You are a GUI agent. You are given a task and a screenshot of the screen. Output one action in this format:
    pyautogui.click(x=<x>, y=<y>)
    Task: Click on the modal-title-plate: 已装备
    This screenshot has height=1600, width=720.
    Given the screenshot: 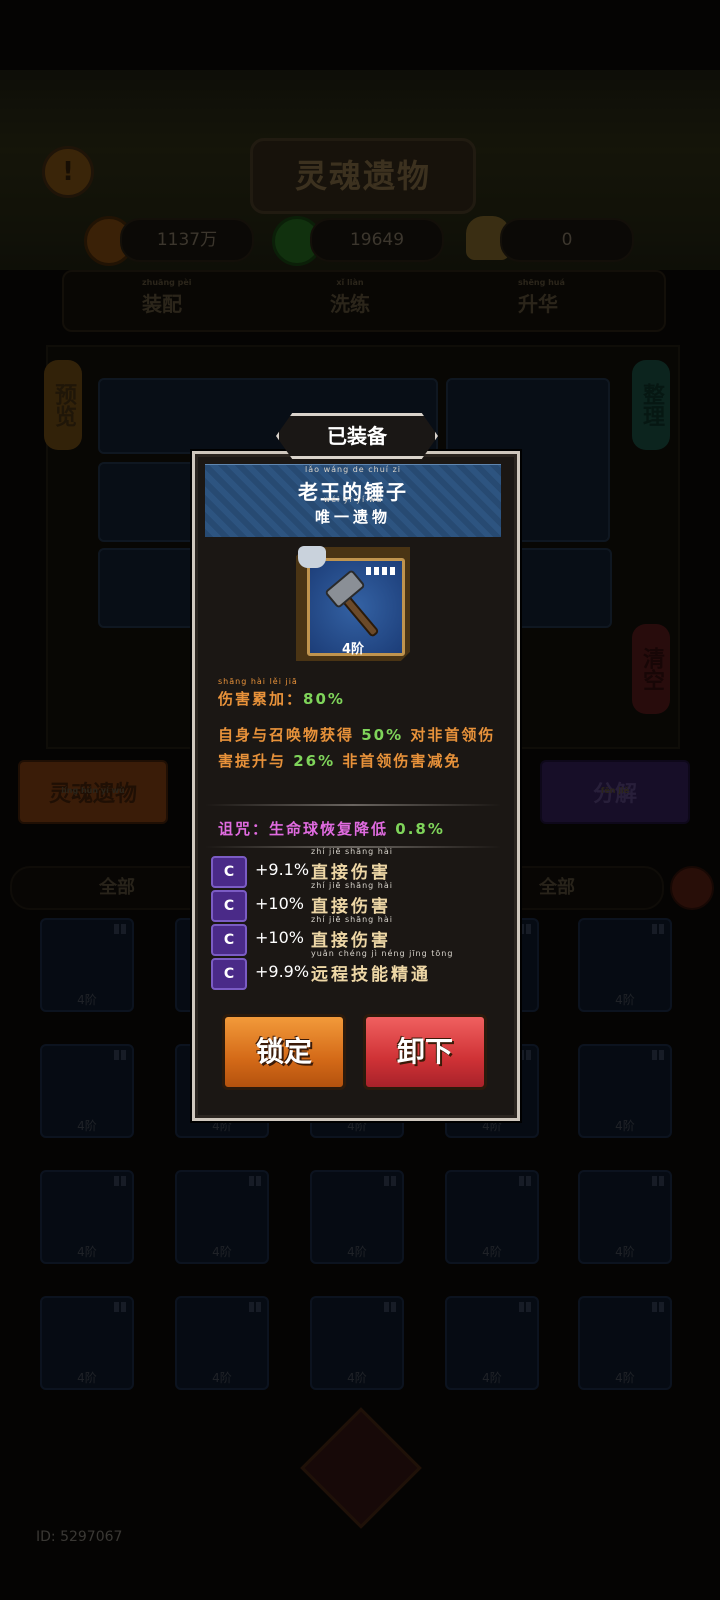 What is the action you would take?
    pyautogui.click(x=357, y=436)
    